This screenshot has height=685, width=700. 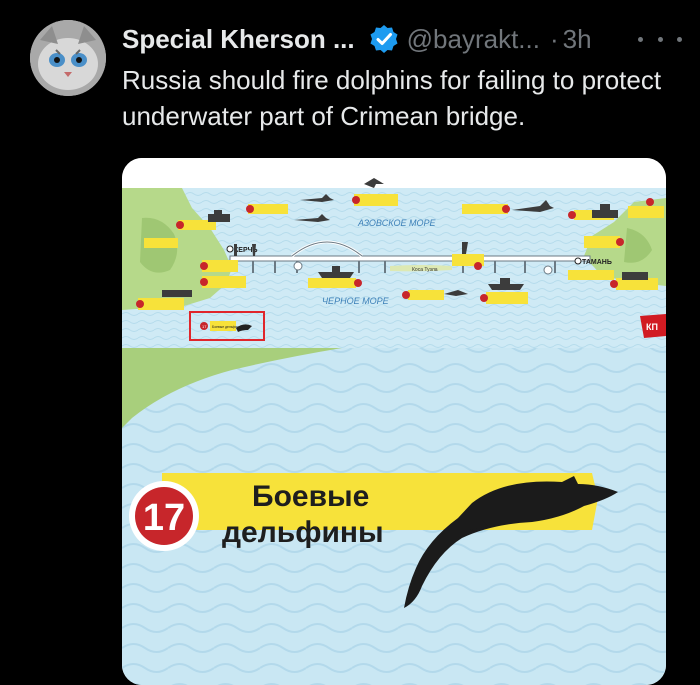 I want to click on zoom-marker-17: 17, so click(x=164, y=518).